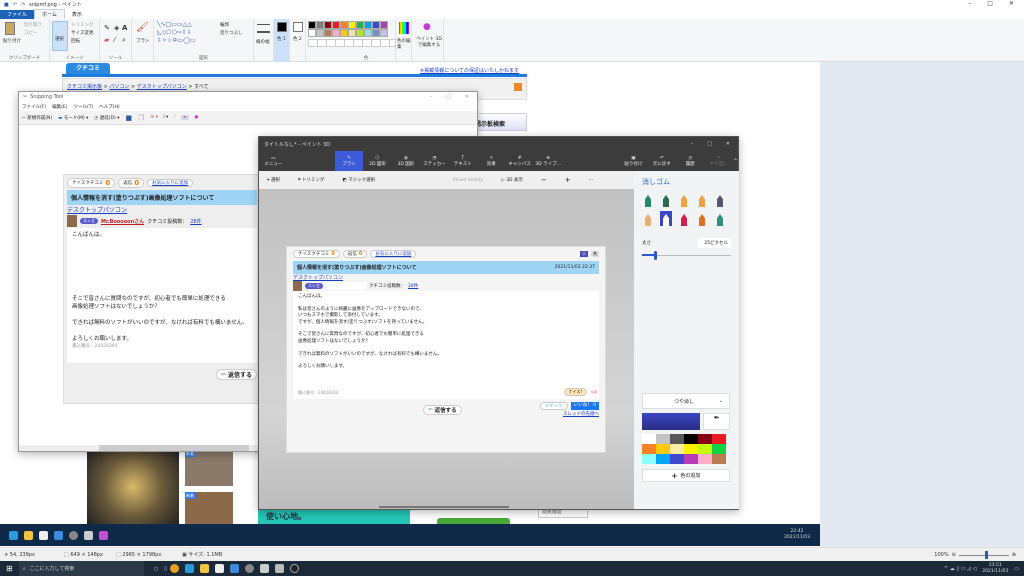 This screenshot has height=576, width=1024. Describe the element at coordinates (12, 41) in the screenshot. I see `paste-button: 貼り付け` at that location.